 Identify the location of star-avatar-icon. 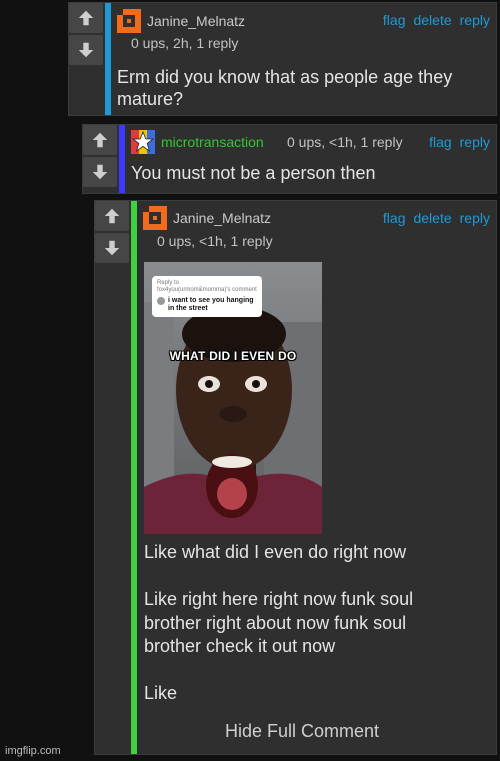
(143, 142).